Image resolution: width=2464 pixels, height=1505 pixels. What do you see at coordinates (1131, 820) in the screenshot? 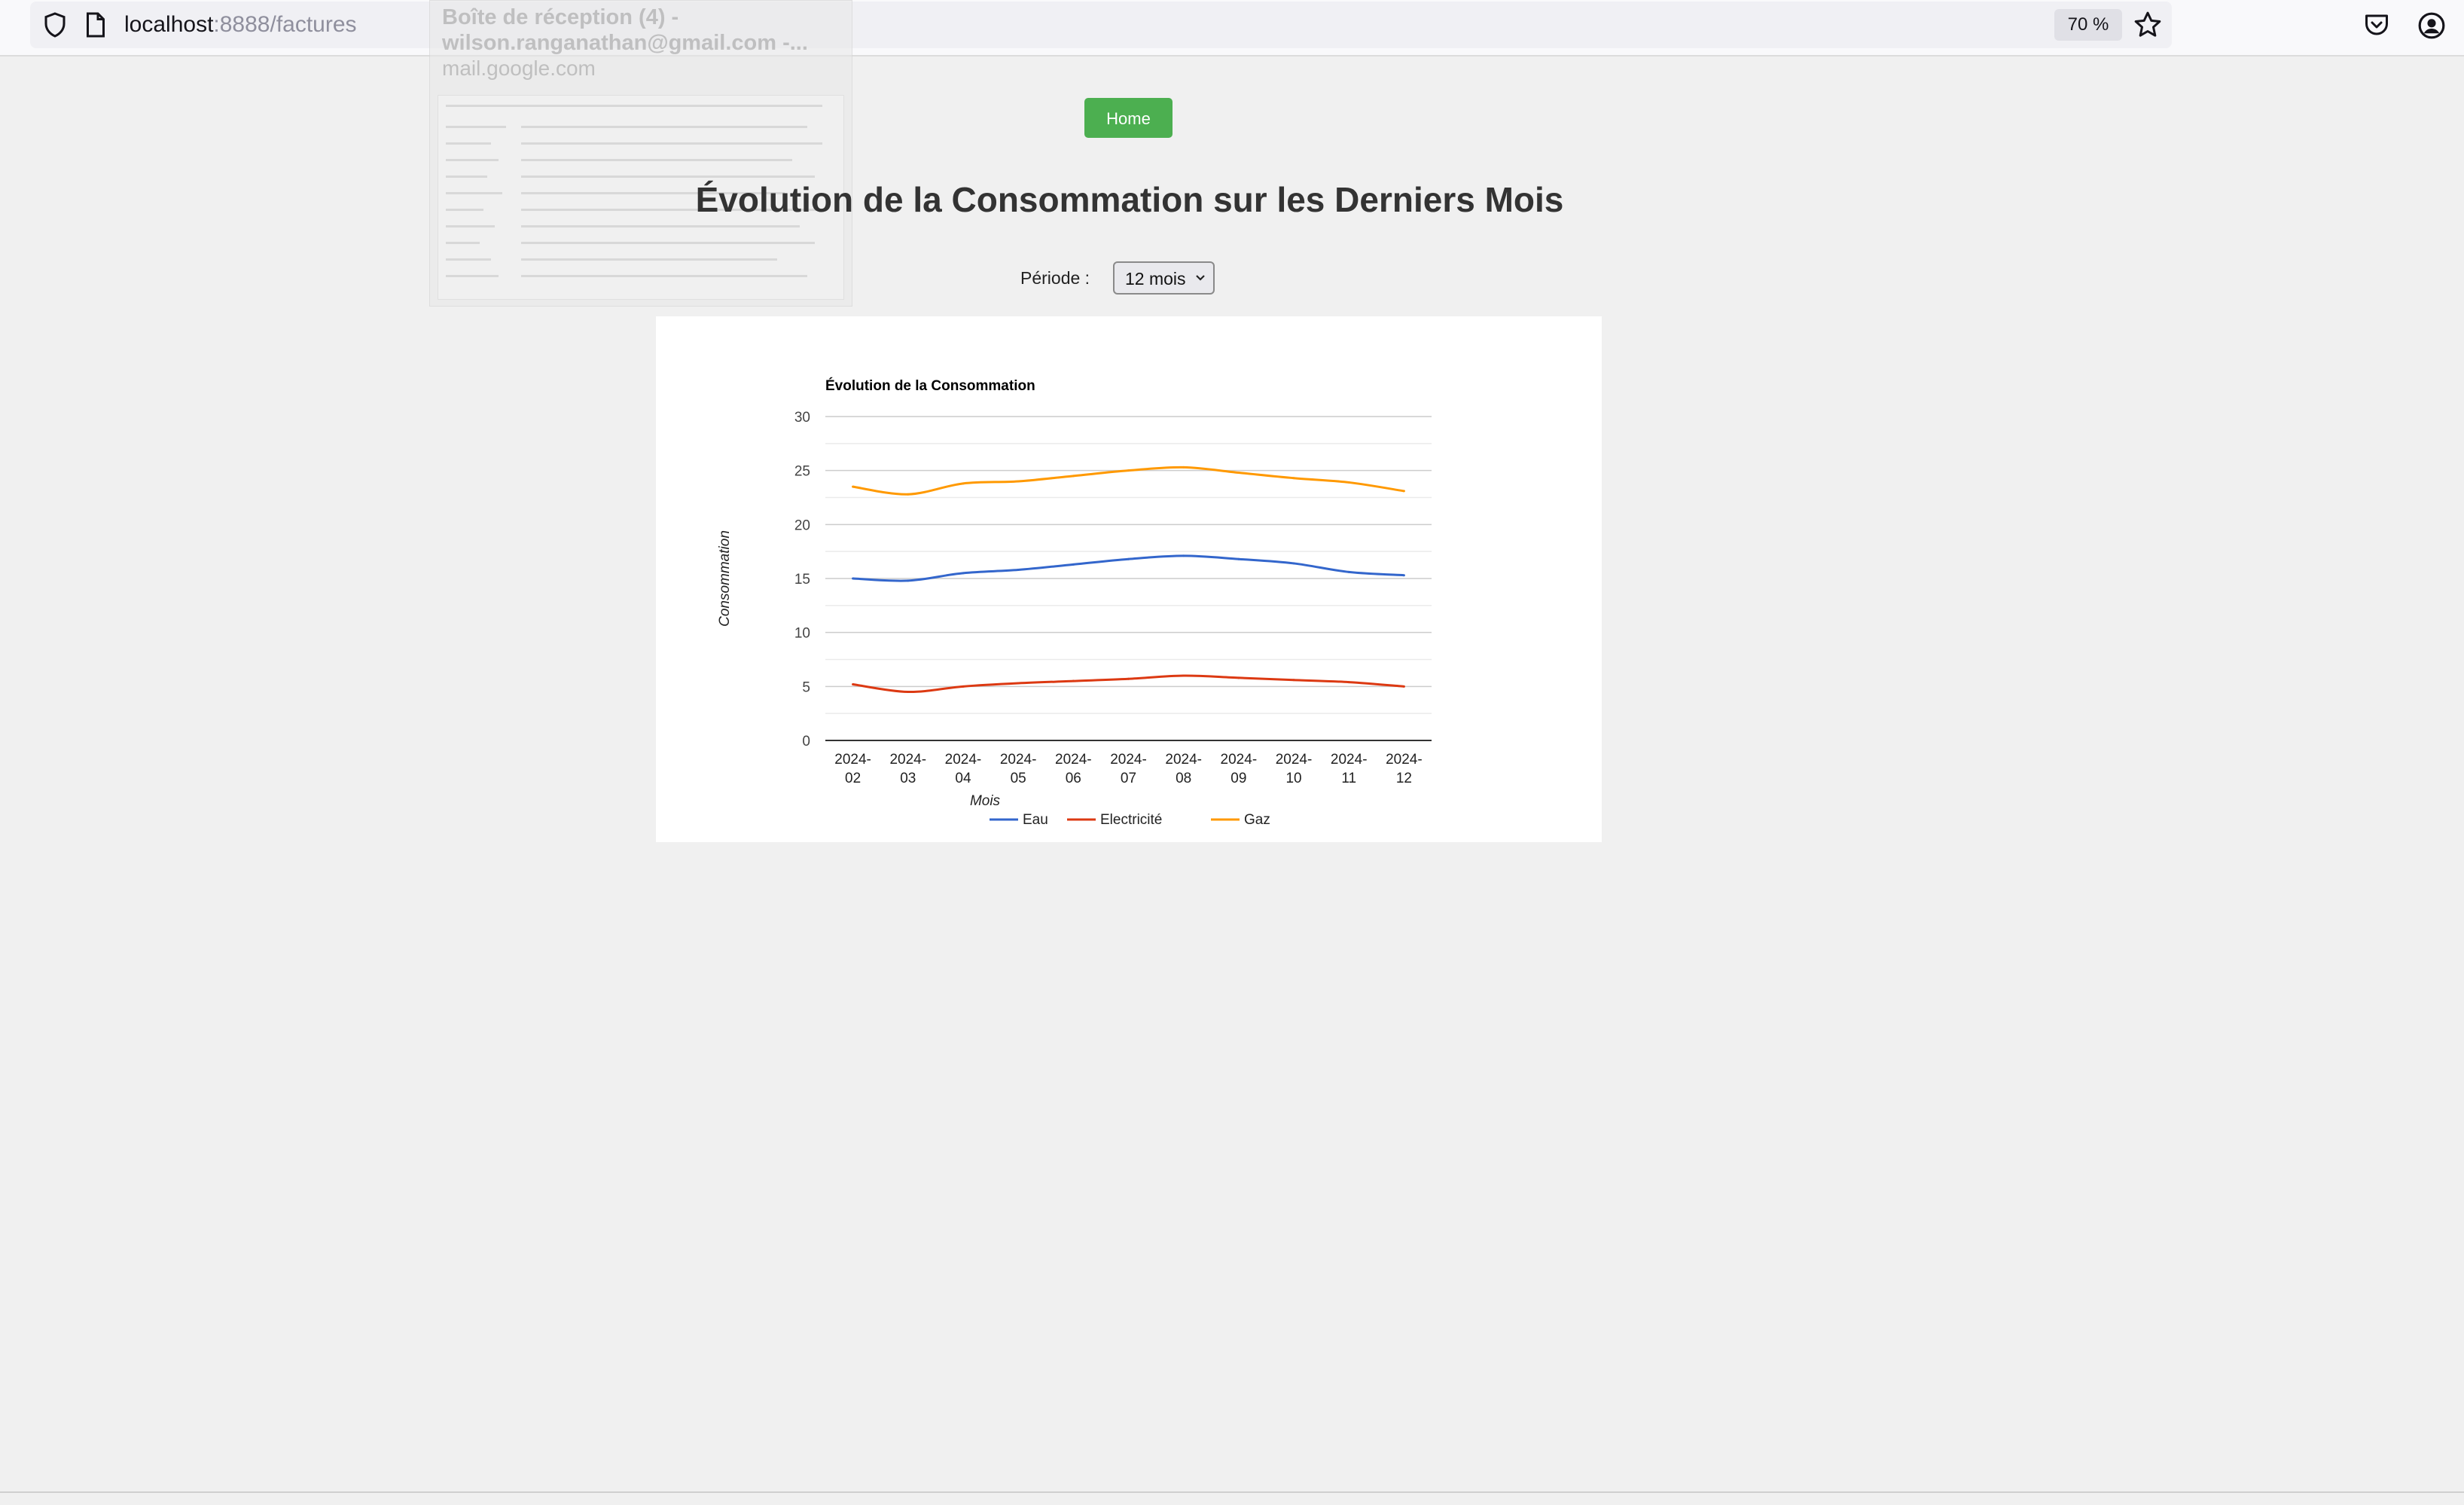
I see `legend-label-electricit-: Electricité` at bounding box center [1131, 820].